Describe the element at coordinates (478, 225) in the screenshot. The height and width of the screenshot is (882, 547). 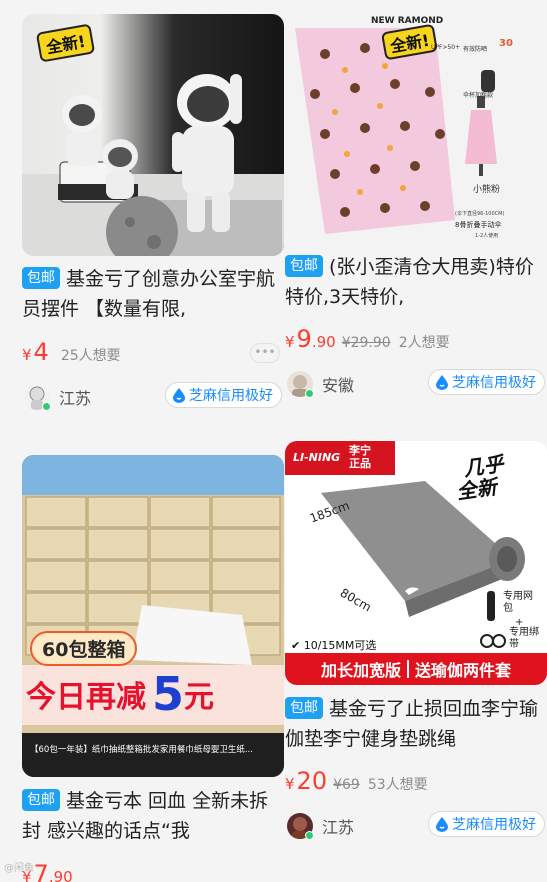
I see `type-label: 8骨折叠手动伞` at that location.